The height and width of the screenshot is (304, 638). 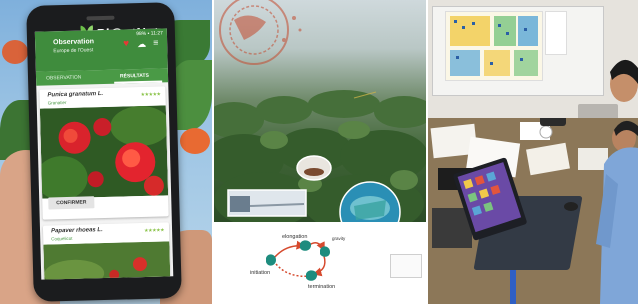 I want to click on common-name: Coquelicot, so click(x=62, y=238).